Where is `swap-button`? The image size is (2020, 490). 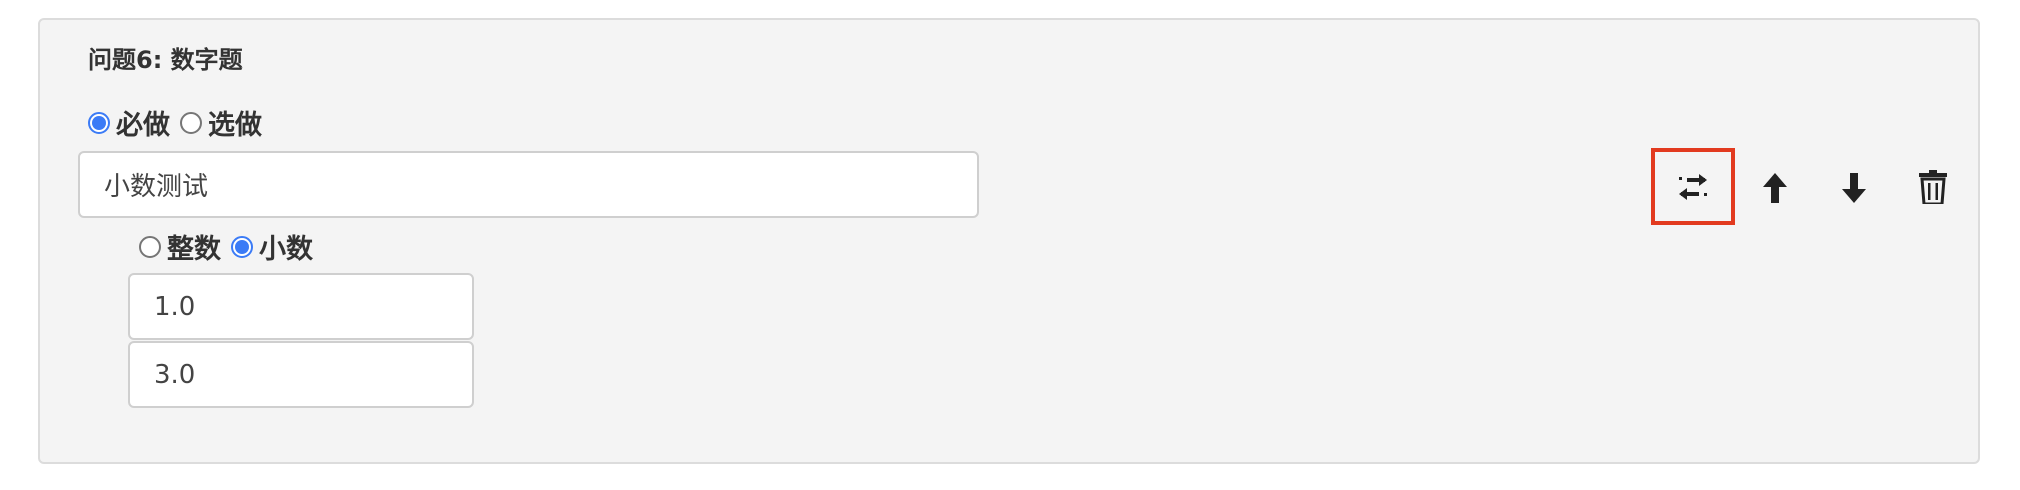 swap-button is located at coordinates (1693, 186).